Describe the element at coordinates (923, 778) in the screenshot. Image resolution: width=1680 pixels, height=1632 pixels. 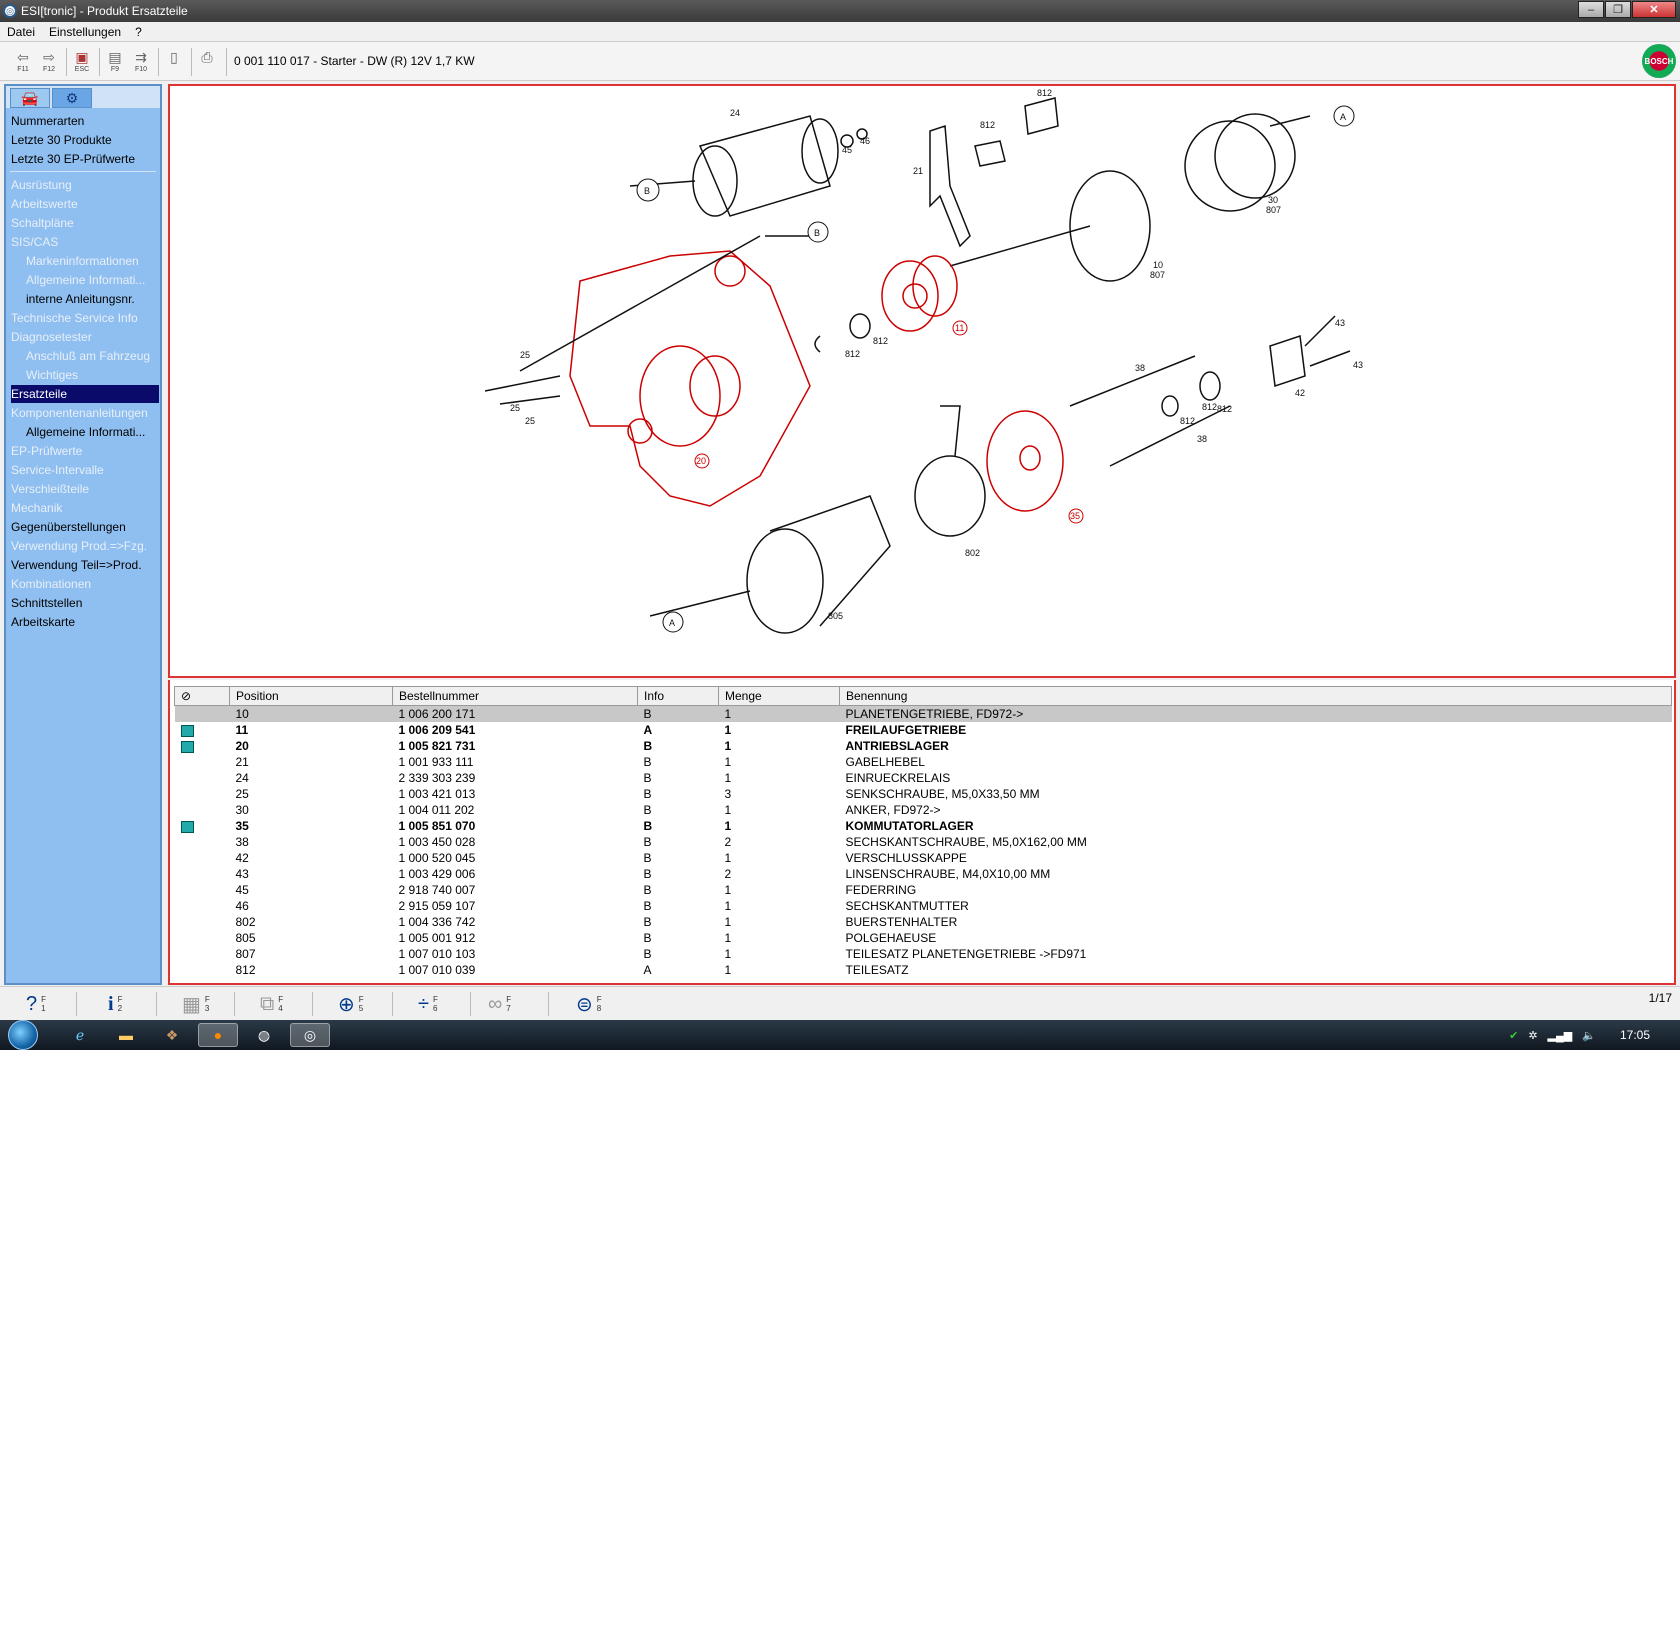
I see `table-row: 24 2 339 303 239 B 1 EINRUECKRELAIS` at that location.